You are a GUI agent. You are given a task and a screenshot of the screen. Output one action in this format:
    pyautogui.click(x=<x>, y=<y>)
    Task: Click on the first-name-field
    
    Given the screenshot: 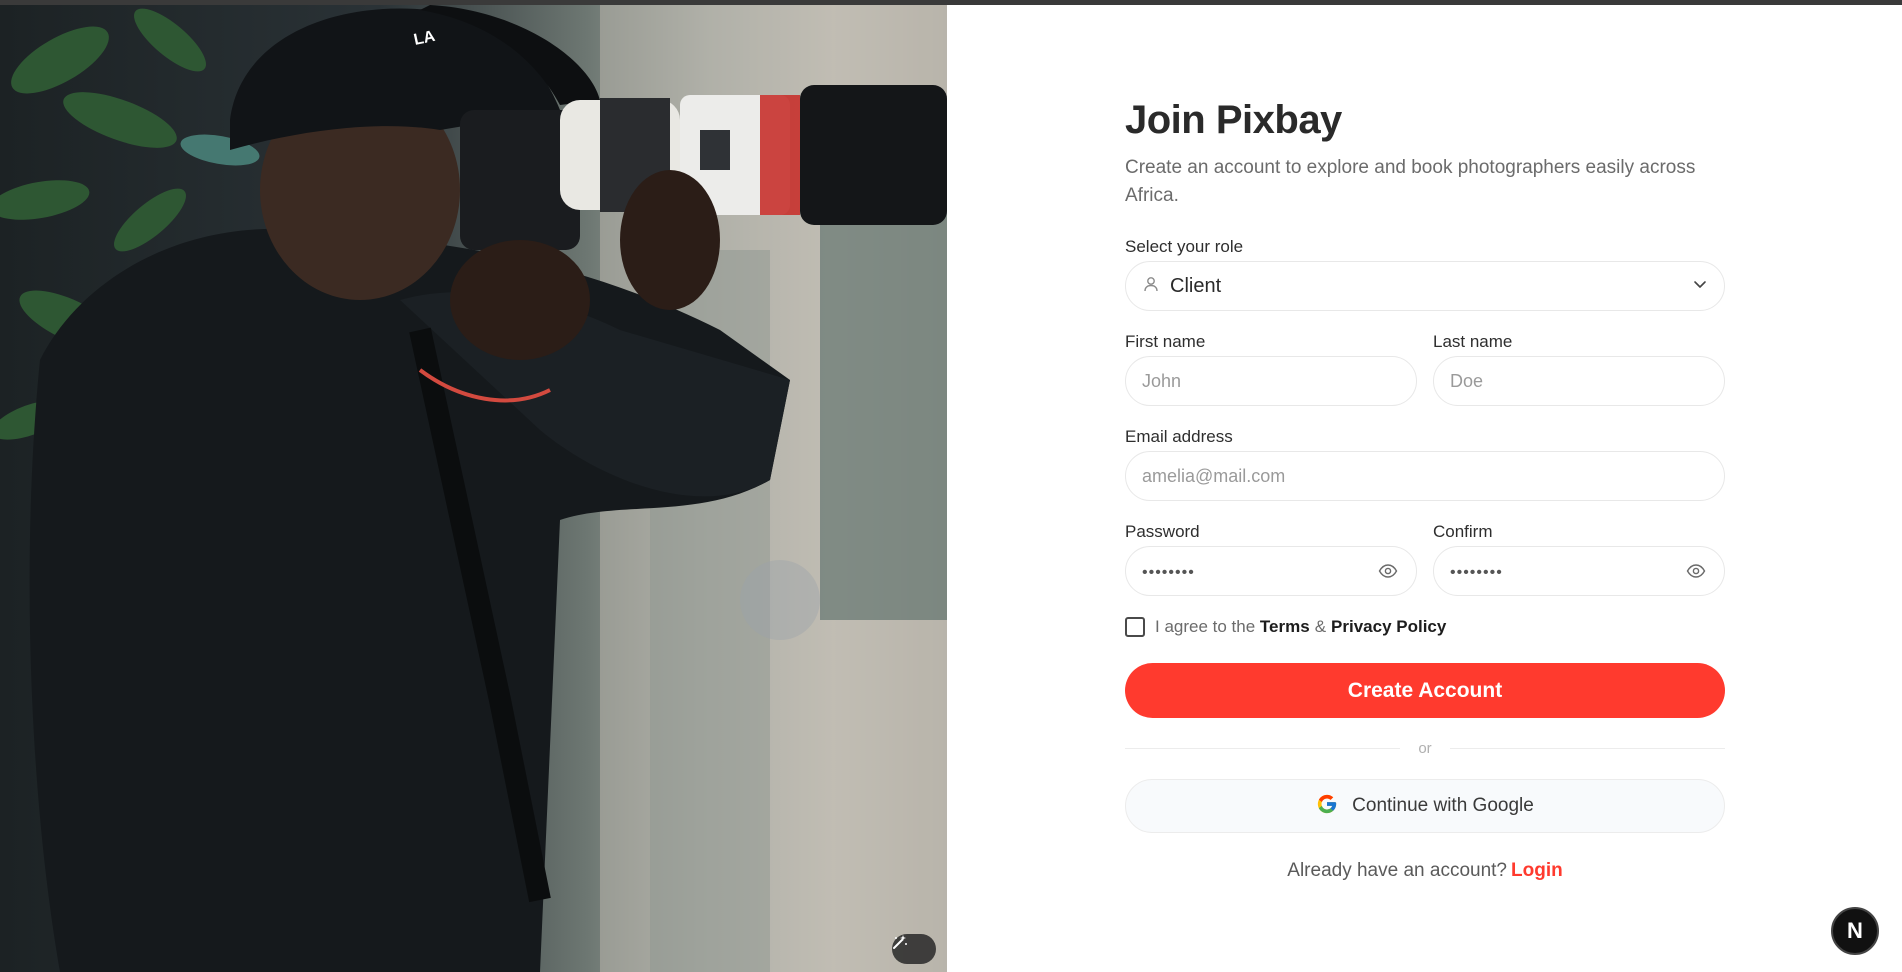 What is the action you would take?
    pyautogui.click(x=1271, y=381)
    